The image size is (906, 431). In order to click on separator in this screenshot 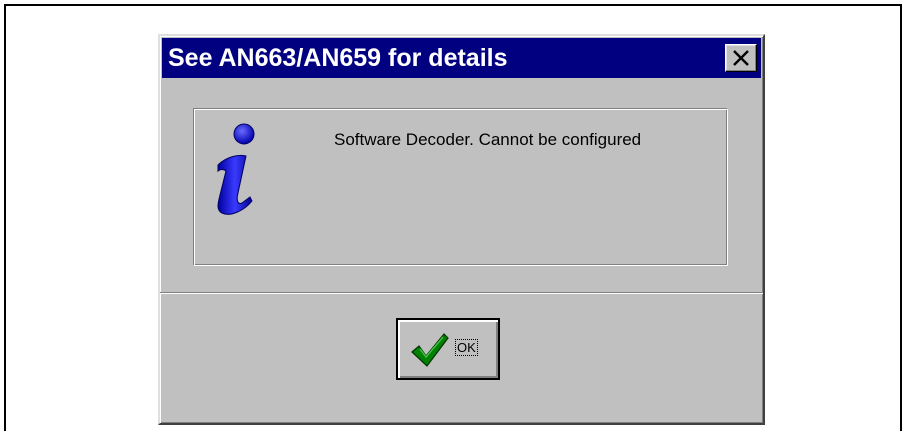, I will do `click(461, 293)`.